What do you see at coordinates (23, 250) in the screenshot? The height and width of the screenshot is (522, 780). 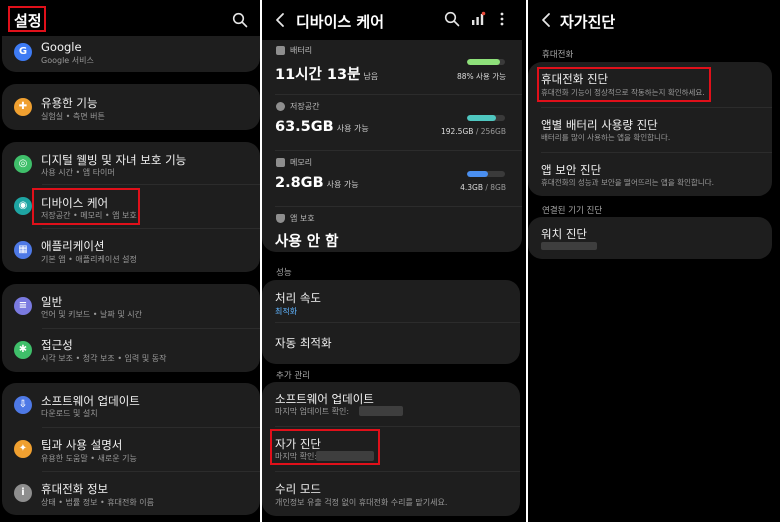 I see `apps-icon: ▦` at bounding box center [23, 250].